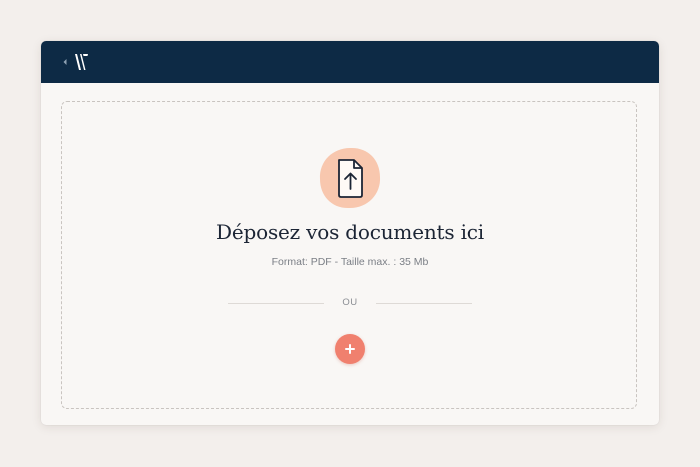  Describe the element at coordinates (350, 302) in the screenshot. I see `or-separator: OU` at that location.